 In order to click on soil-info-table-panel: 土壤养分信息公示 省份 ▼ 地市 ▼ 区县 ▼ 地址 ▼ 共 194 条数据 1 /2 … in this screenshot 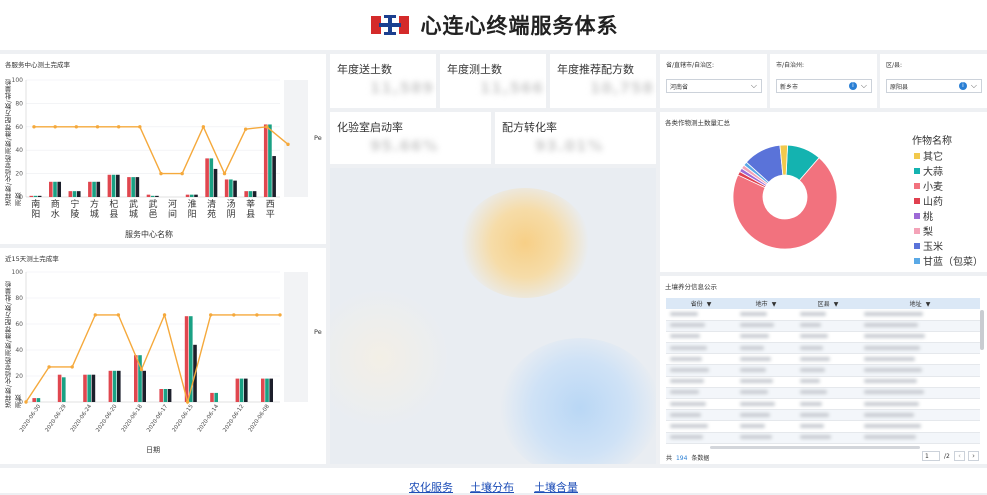, I will do `click(823, 370)`.